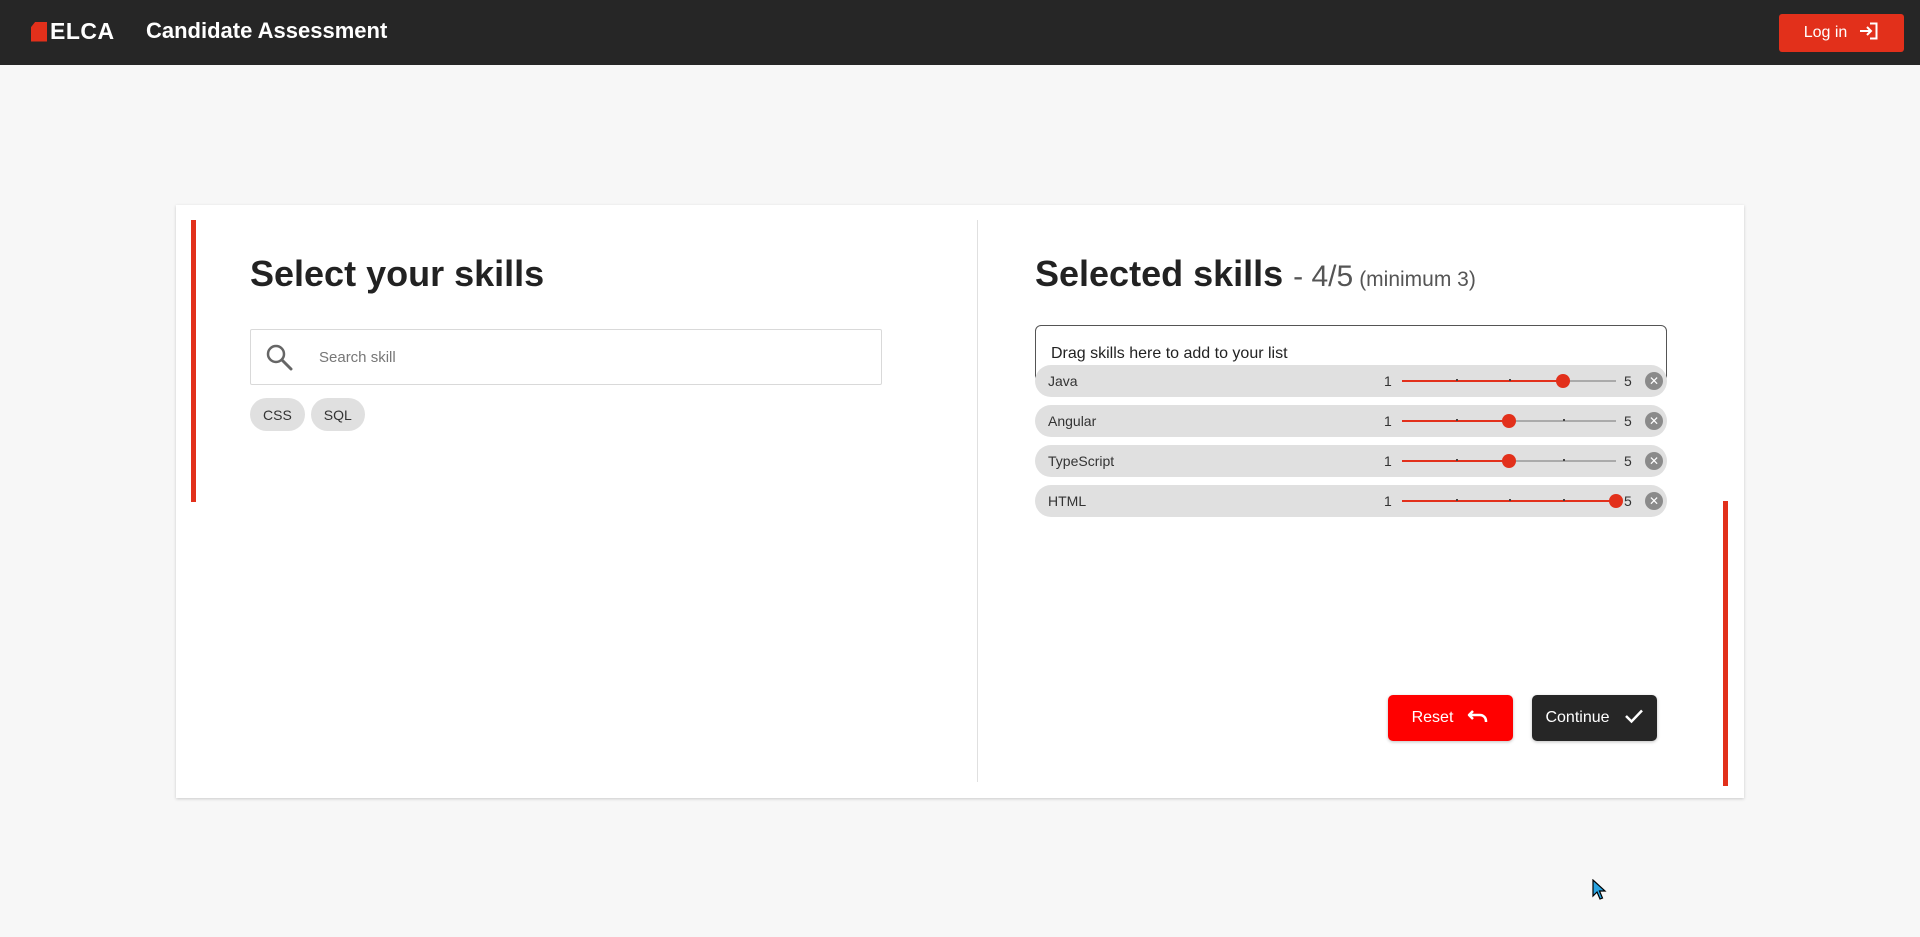 The width and height of the screenshot is (1920, 937). Describe the element at coordinates (1351, 381) in the screenshot. I see `skill-row-java: Java 1 5 ✕` at that location.